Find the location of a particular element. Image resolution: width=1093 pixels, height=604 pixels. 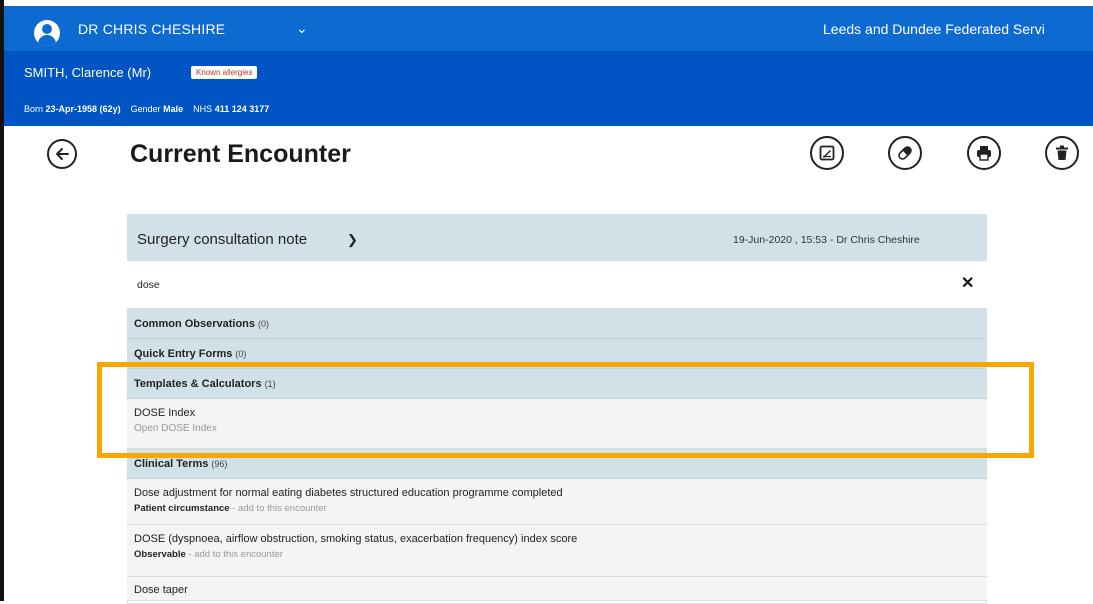

delete-button is located at coordinates (1062, 153).